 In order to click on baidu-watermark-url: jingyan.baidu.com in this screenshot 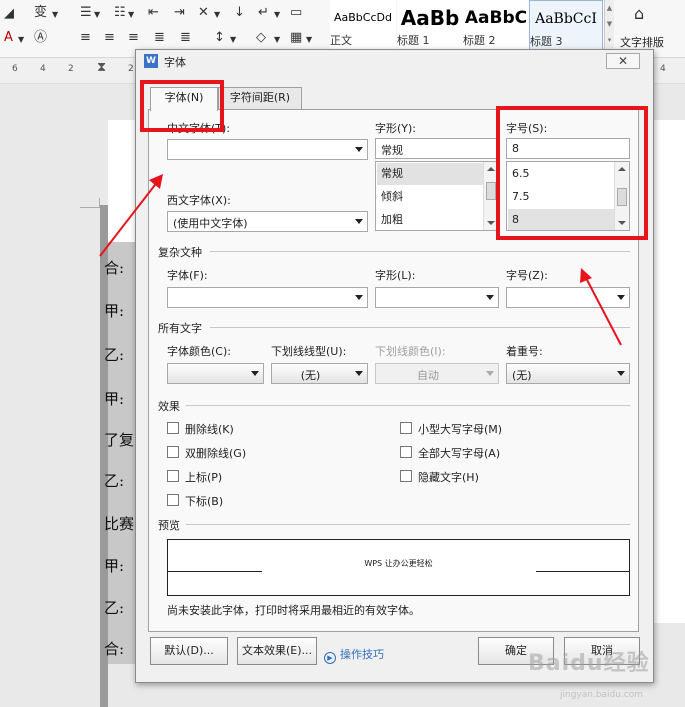, I will do `click(602, 695)`.